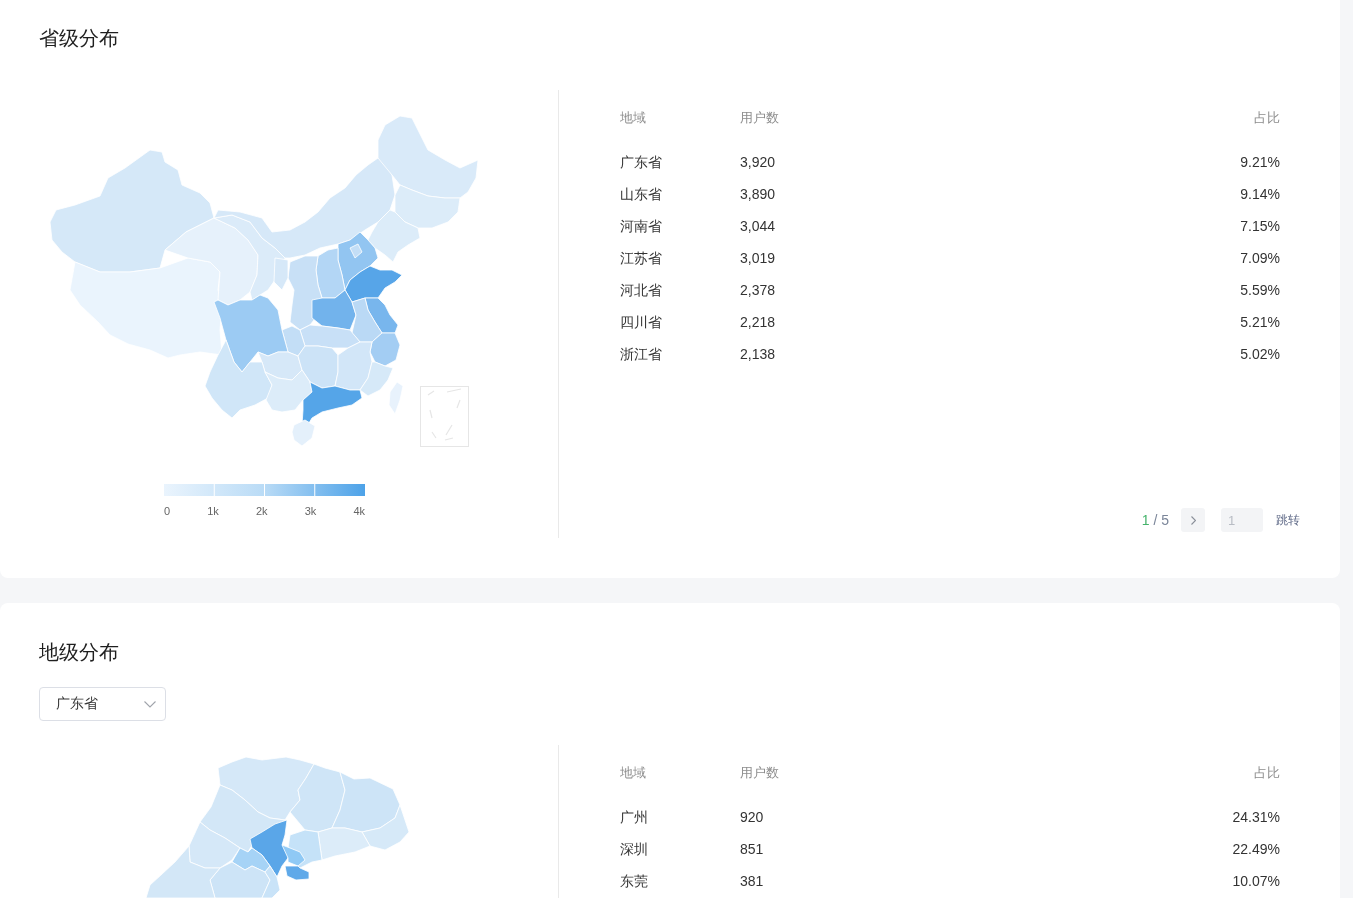 The image size is (1353, 898). I want to click on table-cell-text: 2,138, so click(758, 354).